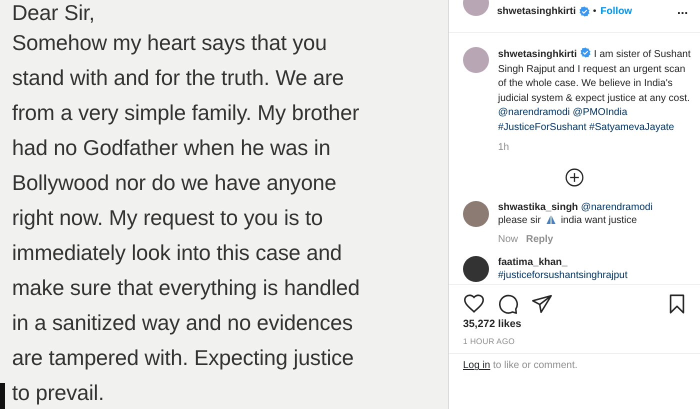 The image size is (700, 409). Describe the element at coordinates (175, 183) in the screenshot. I see `letter-text: Bollywood nor do we have anyone` at that location.